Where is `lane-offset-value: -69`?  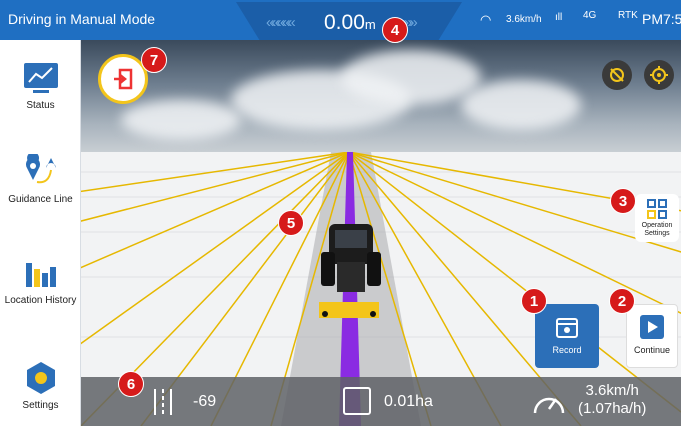
lane-offset-value: -69 is located at coordinates (205, 401).